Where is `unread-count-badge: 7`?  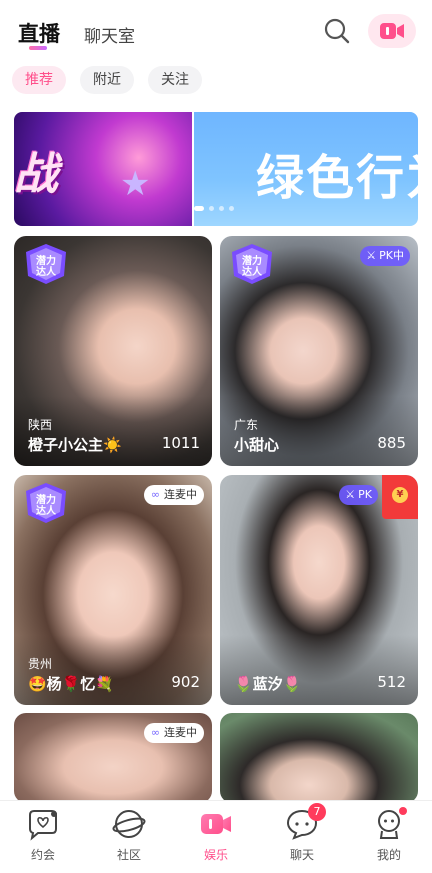 unread-count-badge: 7 is located at coordinates (317, 812).